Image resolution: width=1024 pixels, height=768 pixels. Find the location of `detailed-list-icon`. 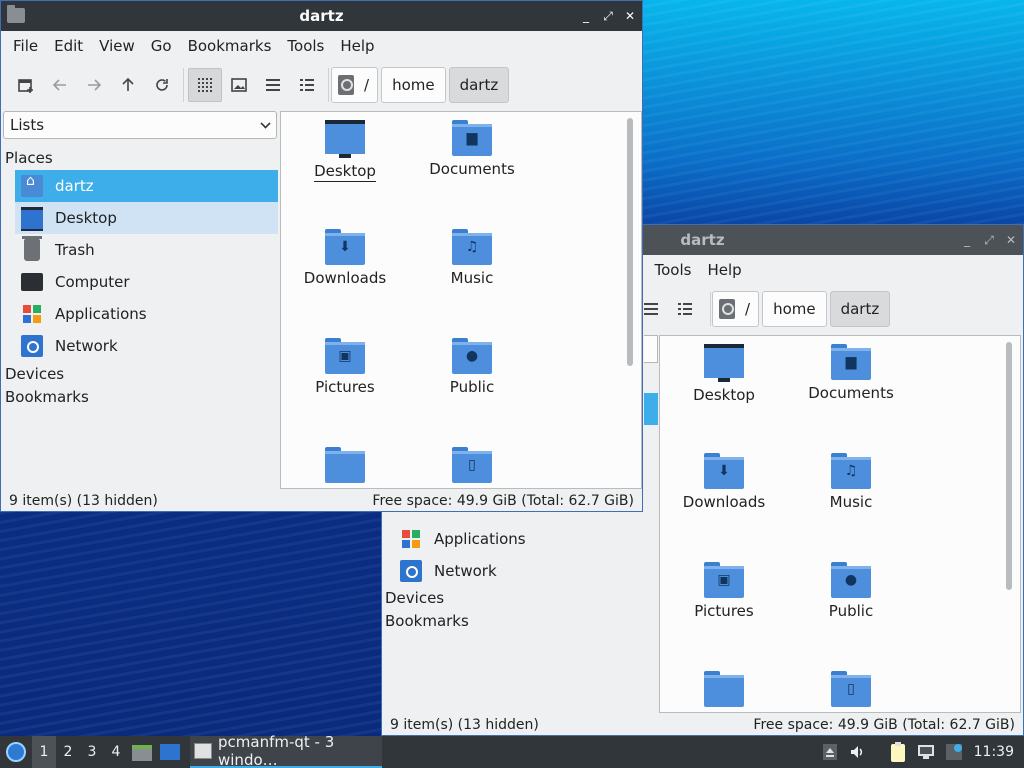

detailed-list-icon is located at coordinates (307, 85).